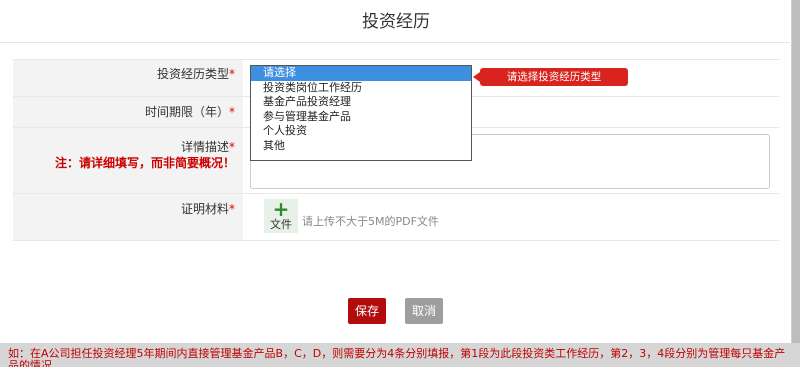  I want to click on dialog-title: 投资经历, so click(396, 21).